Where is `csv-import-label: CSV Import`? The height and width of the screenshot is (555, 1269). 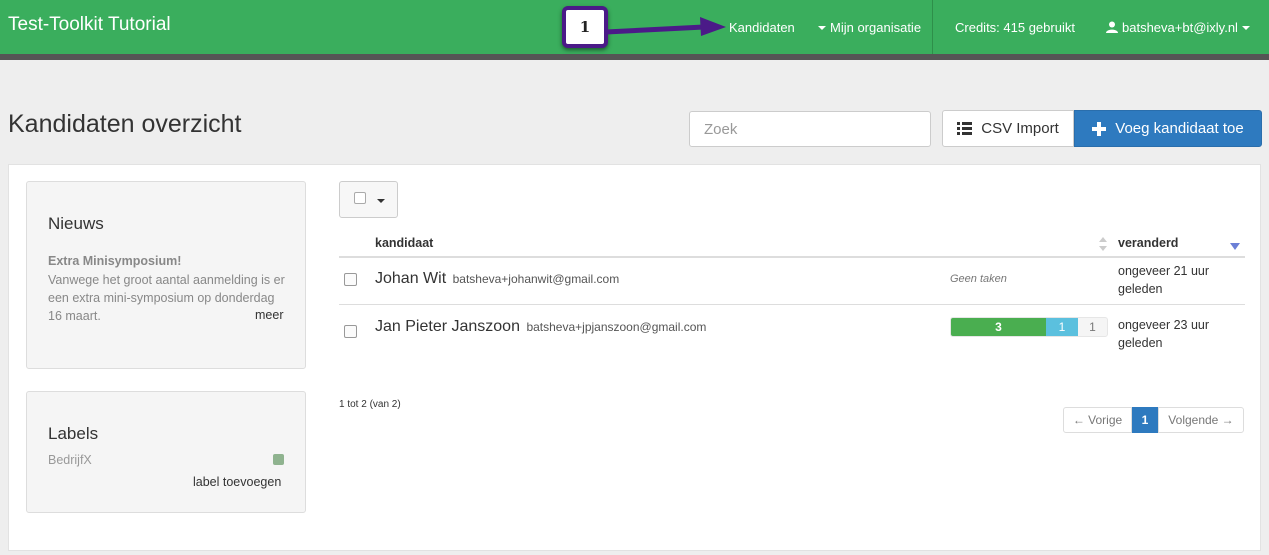 csv-import-label: CSV Import is located at coordinates (1020, 128).